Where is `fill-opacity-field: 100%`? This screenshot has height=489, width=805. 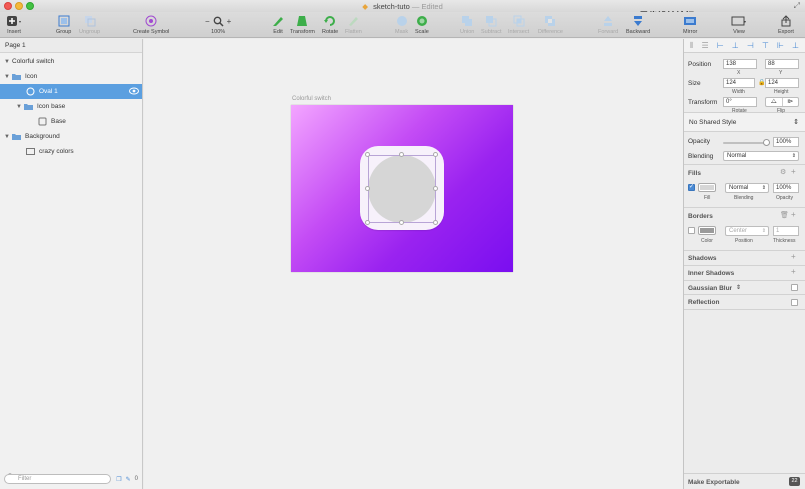 fill-opacity-field: 100% is located at coordinates (786, 188).